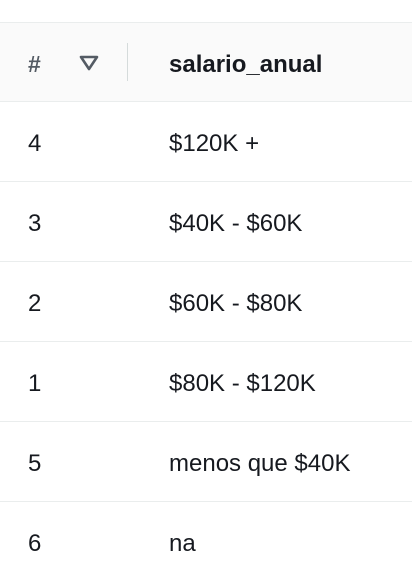  I want to click on table-row: 5 menos que $40K, so click(206, 462).